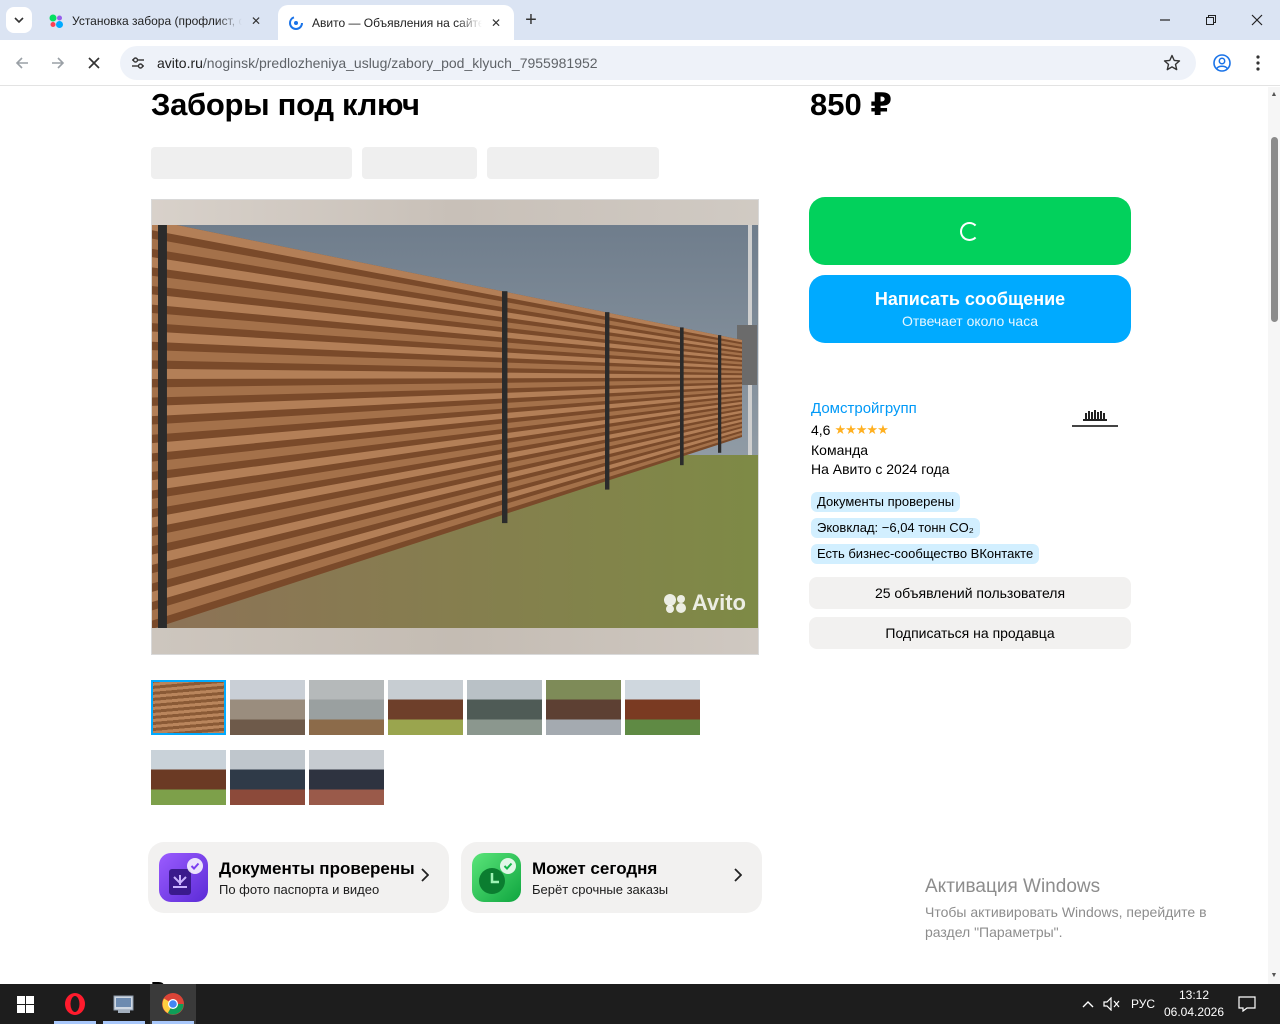  Describe the element at coordinates (1172, 63) in the screenshot. I see `bookmark-star-icon` at that location.